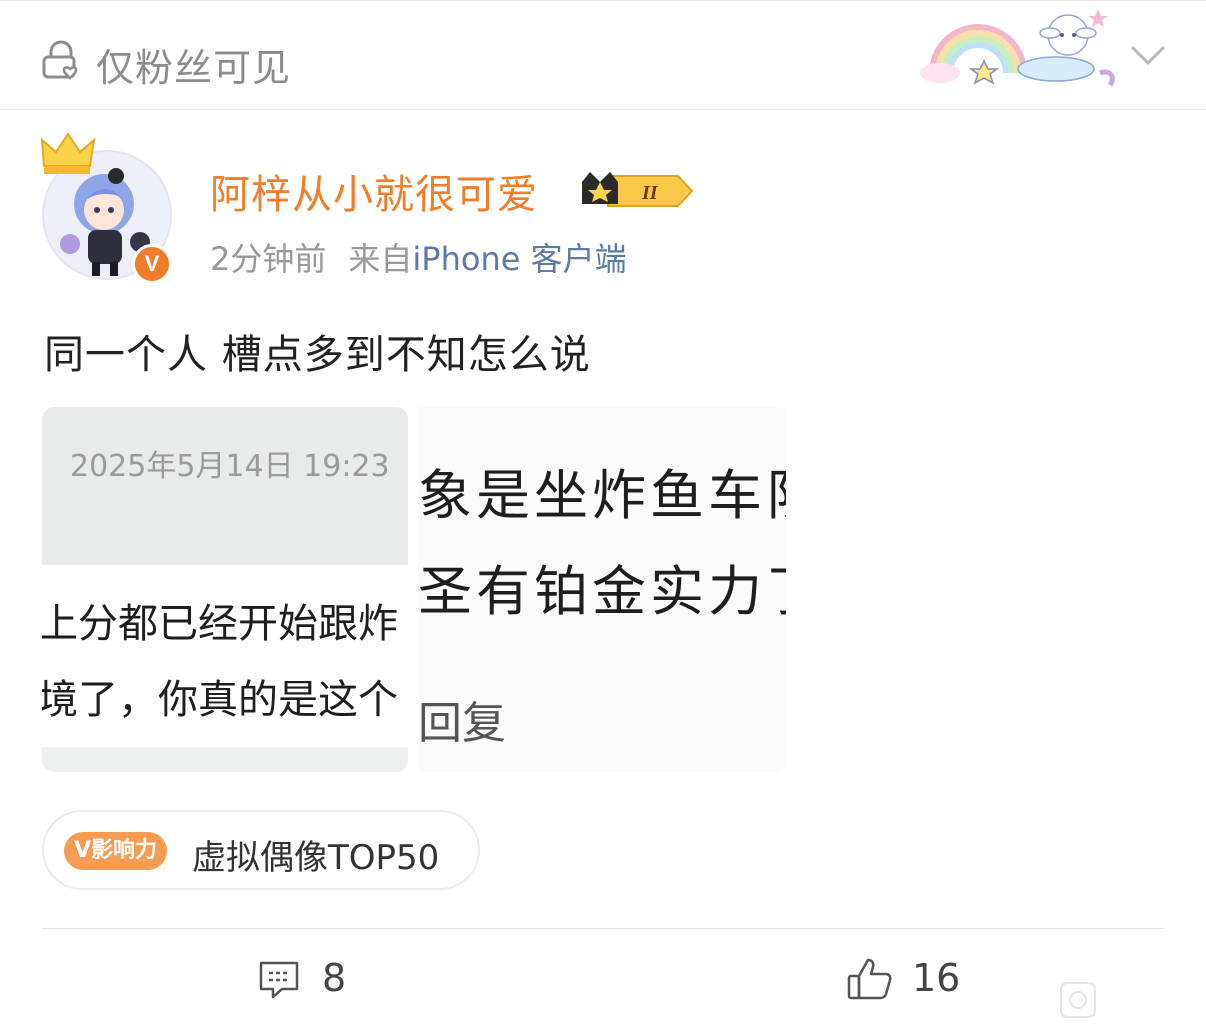  Describe the element at coordinates (230, 466) in the screenshot. I see `image-date: 2025年5月14日 19:23` at that location.